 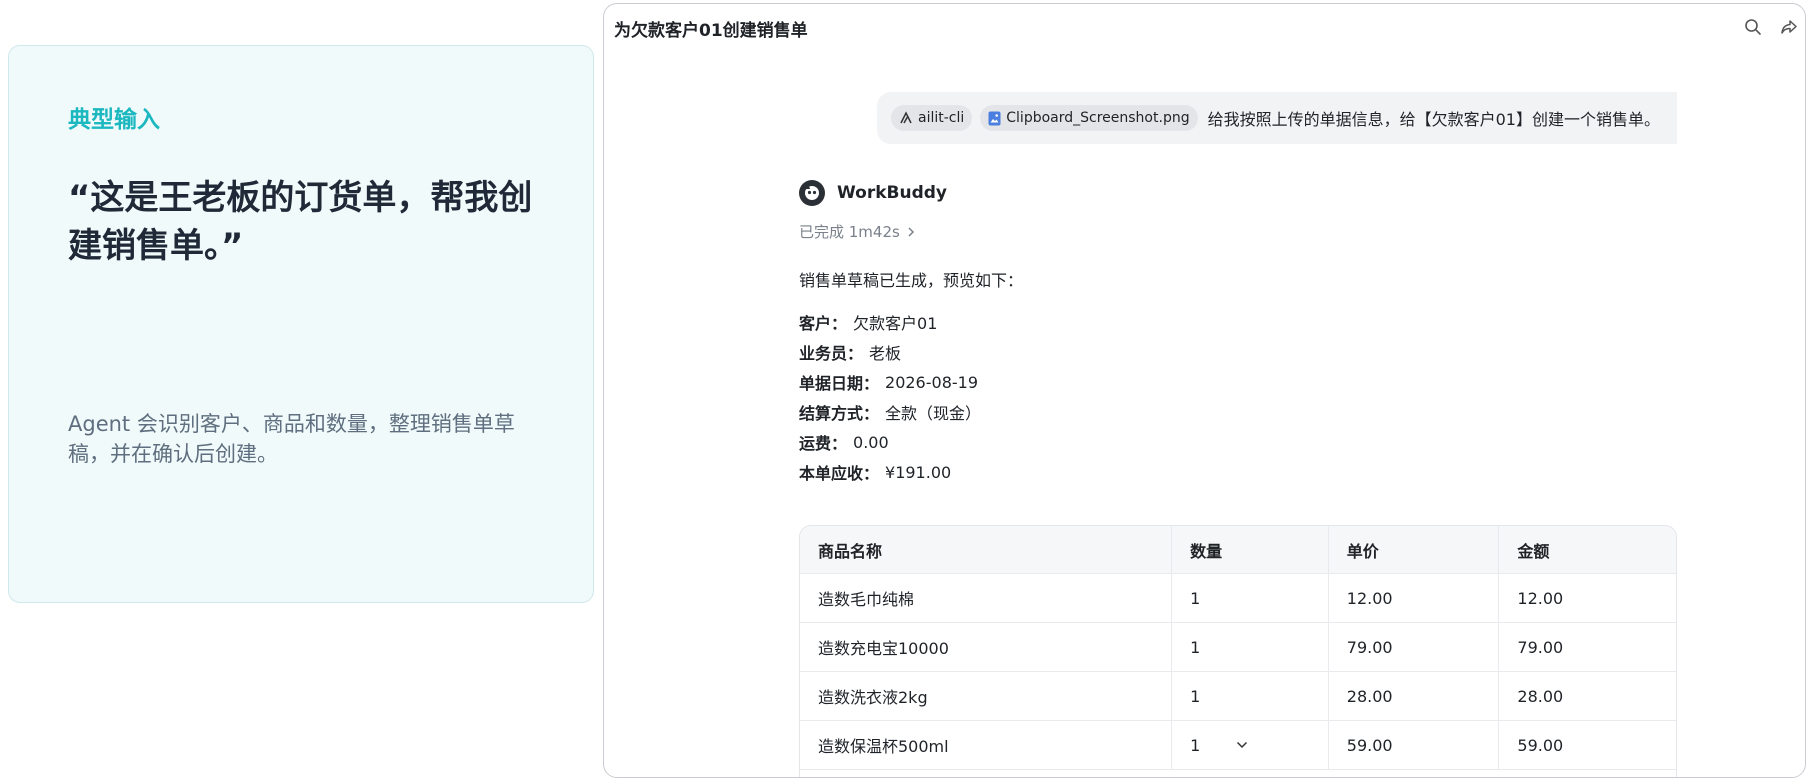 I want to click on file-chip: Clipboard_Screenshot.png, so click(x=1089, y=118).